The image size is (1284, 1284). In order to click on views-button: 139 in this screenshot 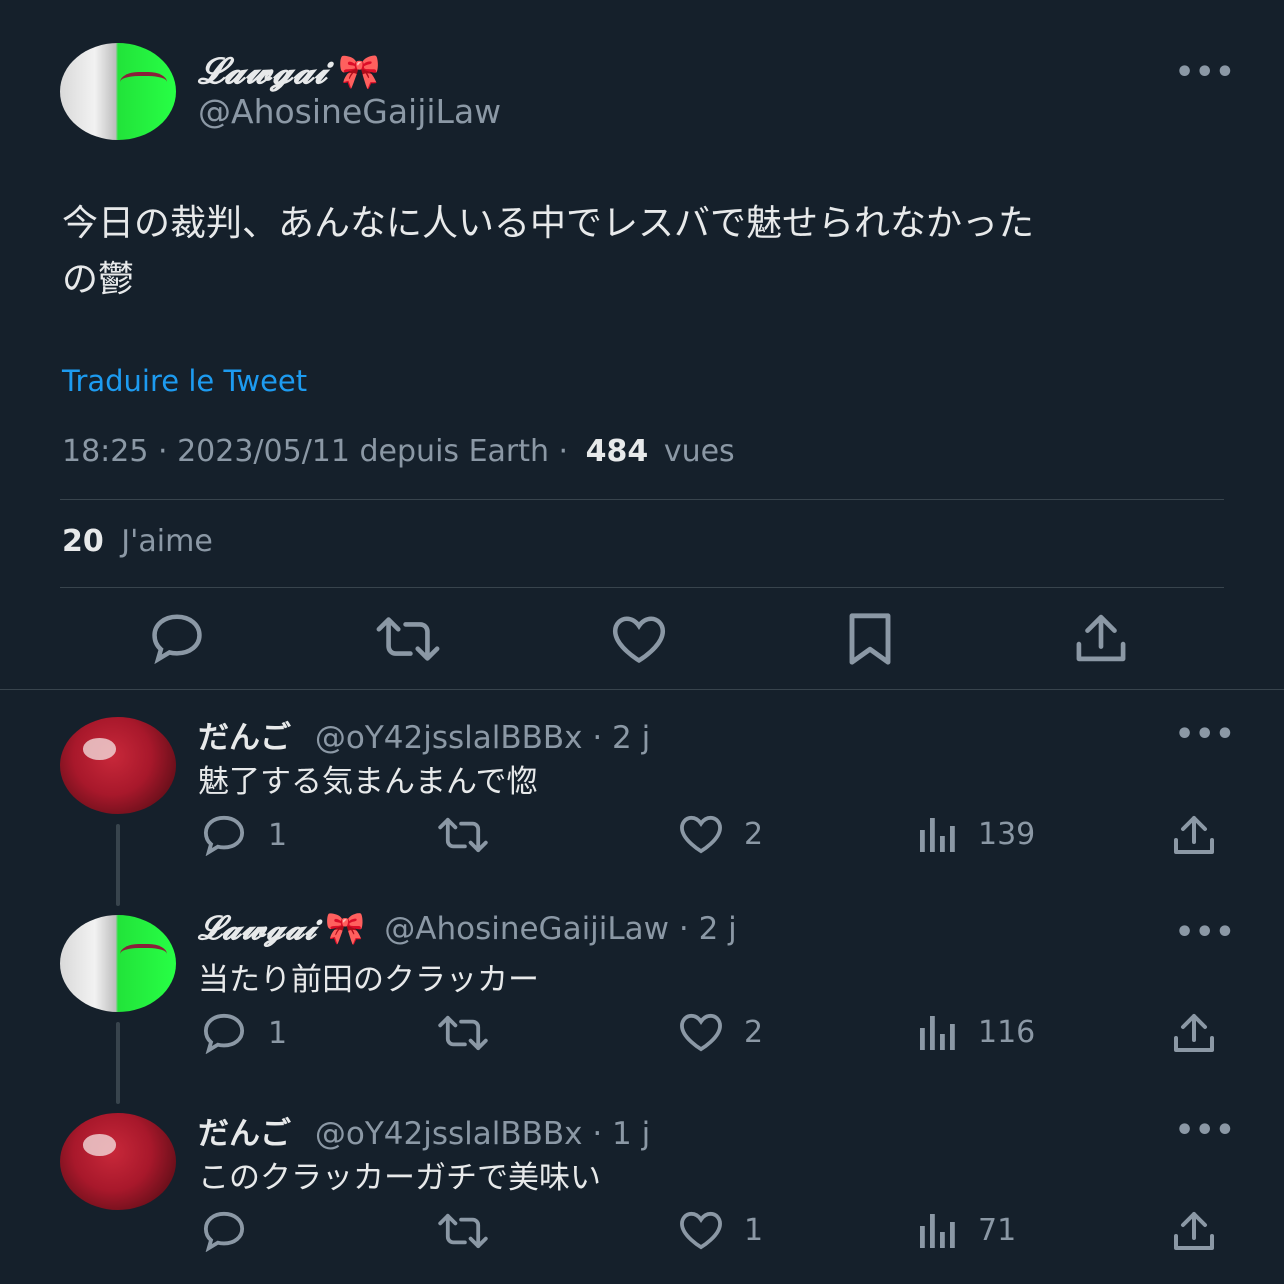, I will do `click(976, 834)`.